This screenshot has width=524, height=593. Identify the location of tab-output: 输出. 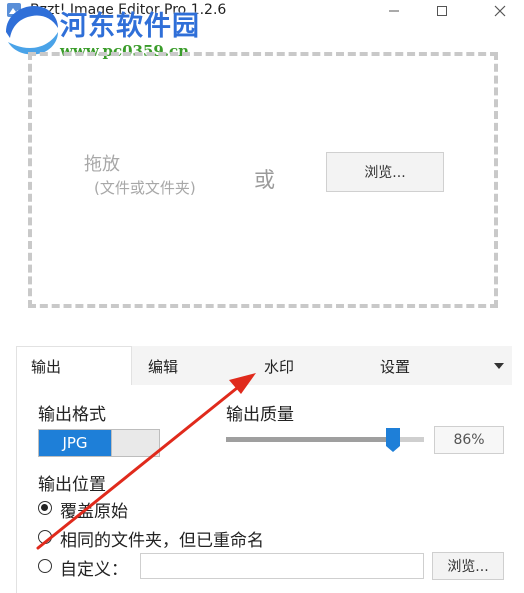
(74, 366).